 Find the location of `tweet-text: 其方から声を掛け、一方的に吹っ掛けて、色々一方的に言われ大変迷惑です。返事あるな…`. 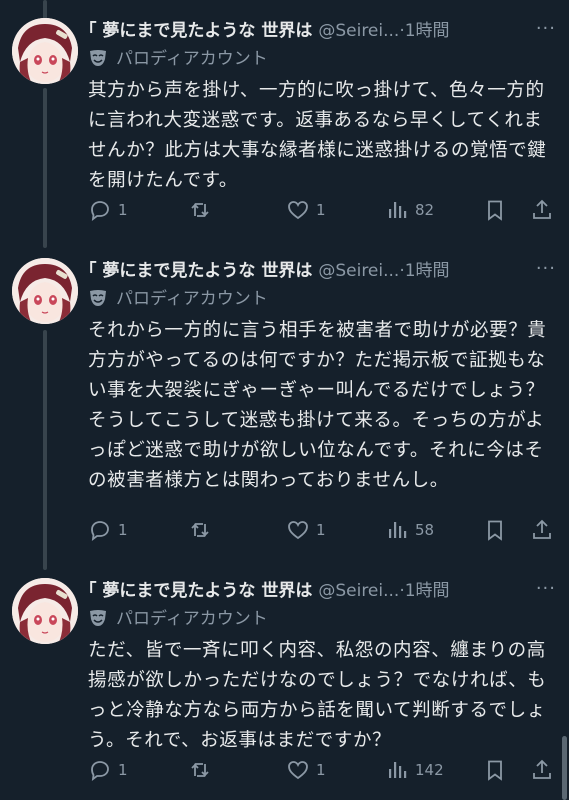

tweet-text: 其方から声を掛け、一方的に吹っ掛けて、色々一方的に言われ大変迷惑です。返事あるな… is located at coordinates (317, 135).